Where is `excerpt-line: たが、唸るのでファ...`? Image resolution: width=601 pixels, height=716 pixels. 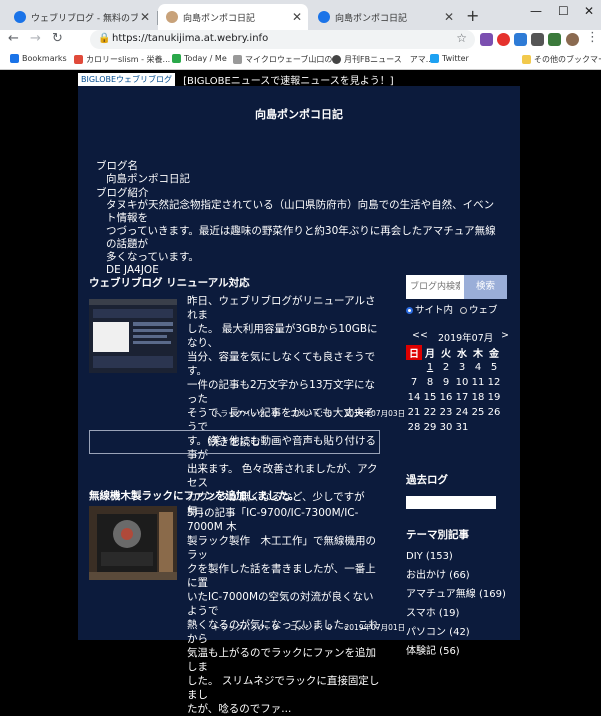
excerpt-line: たが、唸るのでファ... is located at coordinates (239, 709).